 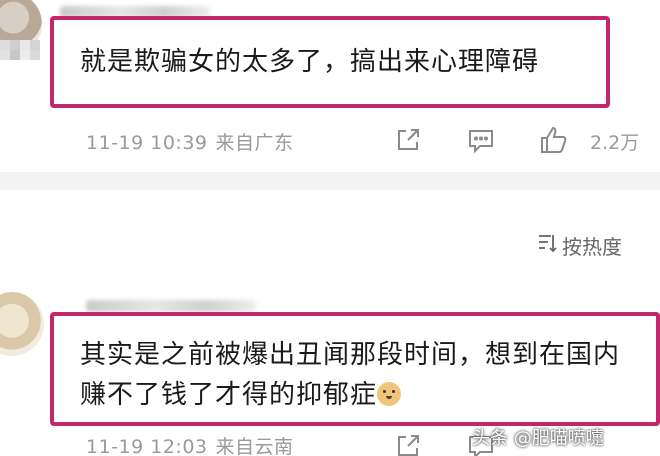 I want to click on avatar, so click(x=22, y=324).